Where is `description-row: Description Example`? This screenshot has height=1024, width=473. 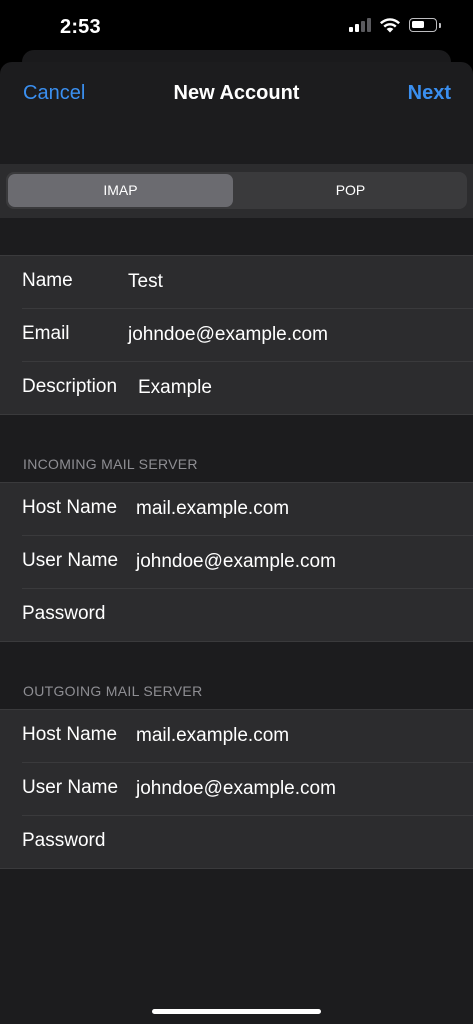 description-row: Description Example is located at coordinates (247, 388).